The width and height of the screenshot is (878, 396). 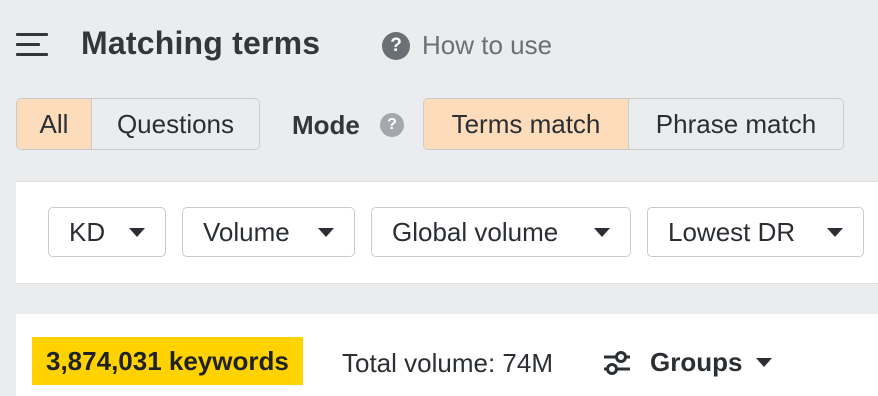 What do you see at coordinates (32, 45) in the screenshot?
I see `hamburger-menu-icon` at bounding box center [32, 45].